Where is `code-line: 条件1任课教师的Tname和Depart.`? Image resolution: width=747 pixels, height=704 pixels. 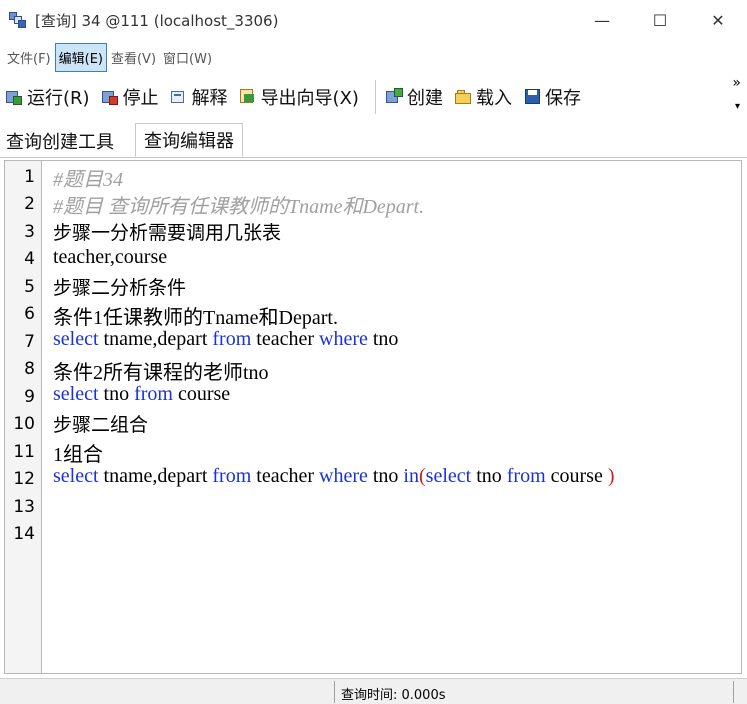
code-line: 条件1任课教师的Tname和Depart. is located at coordinates (195, 318).